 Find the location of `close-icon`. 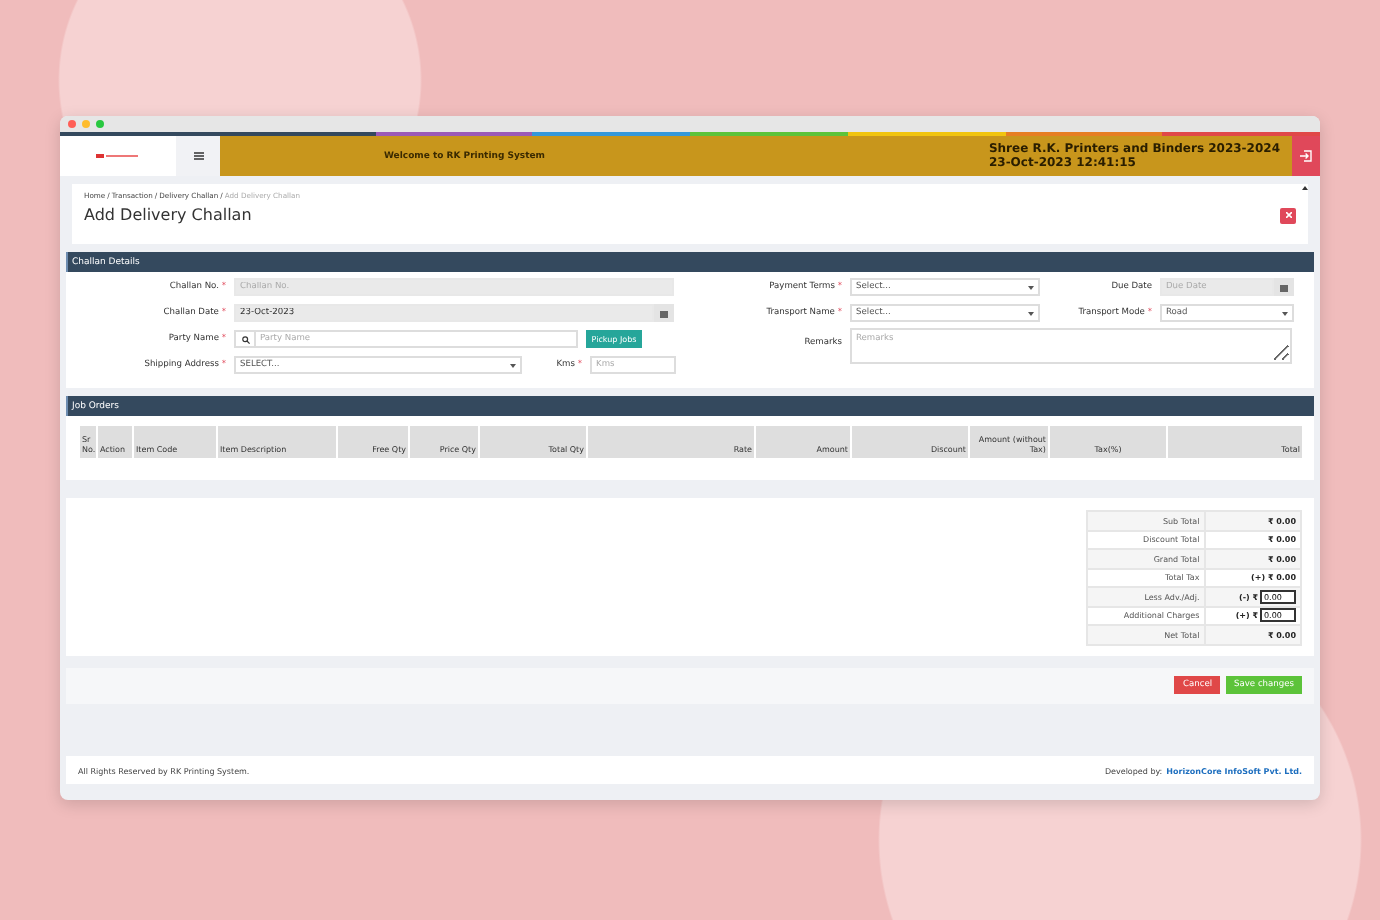

close-icon is located at coordinates (1288, 215).